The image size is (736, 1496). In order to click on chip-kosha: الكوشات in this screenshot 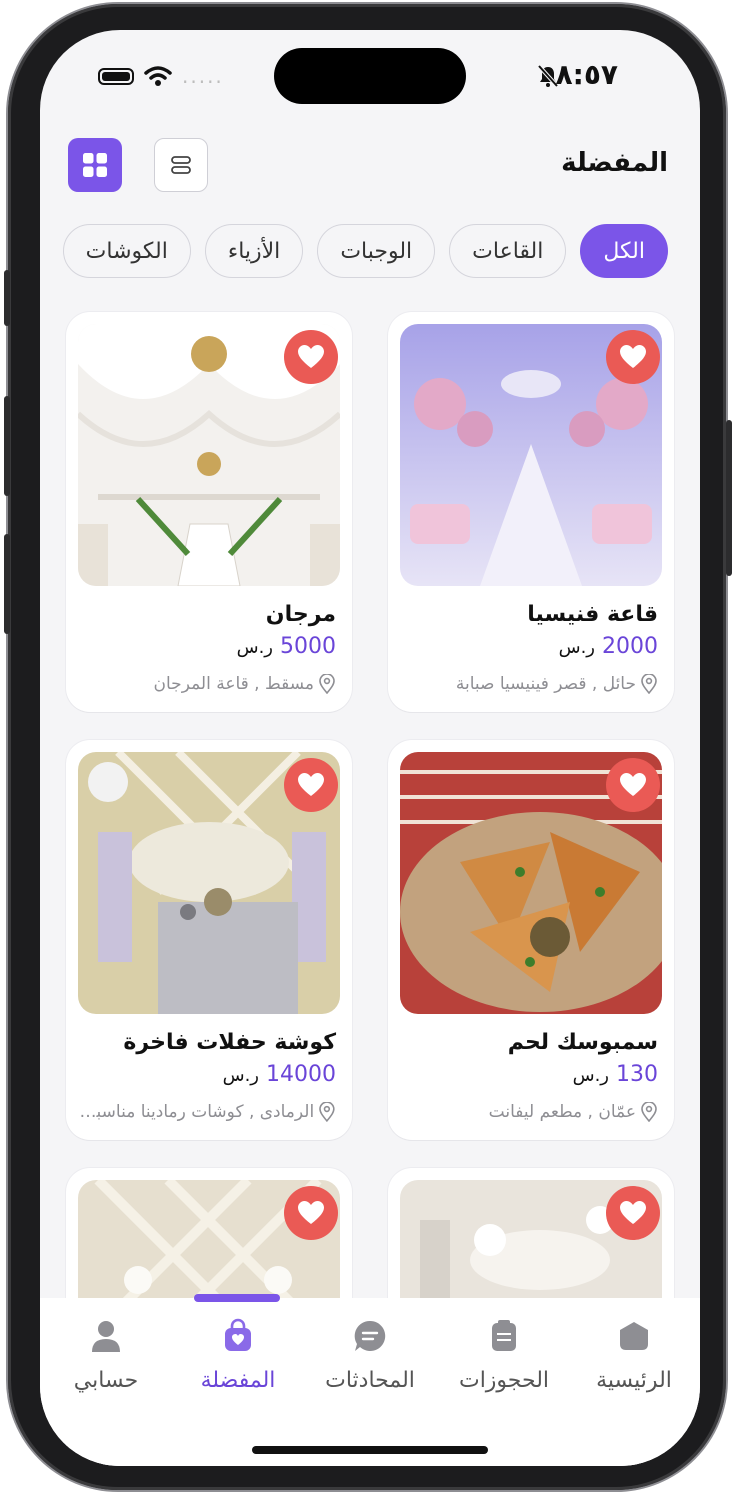, I will do `click(126, 251)`.